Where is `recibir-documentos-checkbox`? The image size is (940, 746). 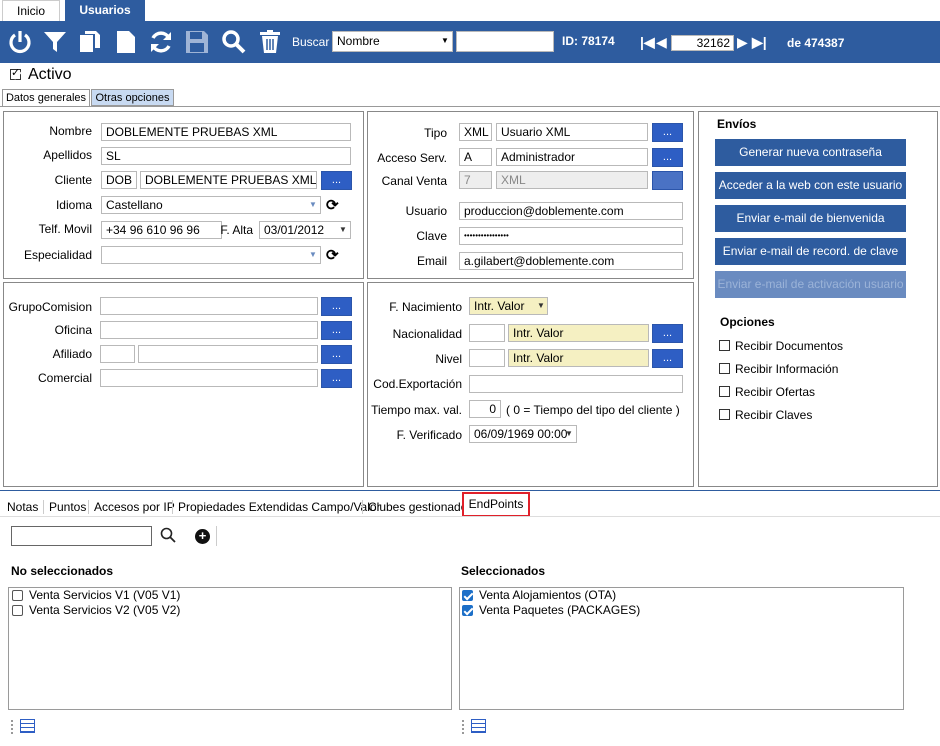 recibir-documentos-checkbox is located at coordinates (724, 345).